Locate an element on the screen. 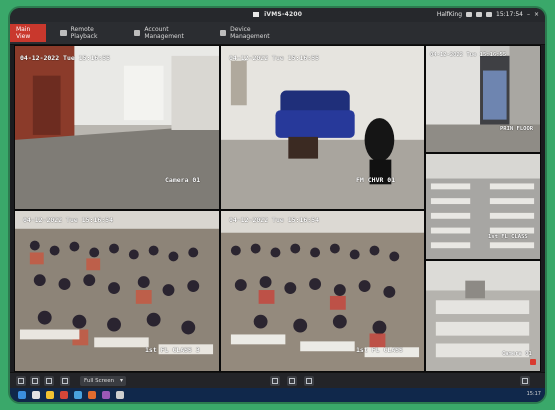 This screenshot has width=555, height=410. camera-label: 1st FL CLASS 3 is located at coordinates (172, 350).